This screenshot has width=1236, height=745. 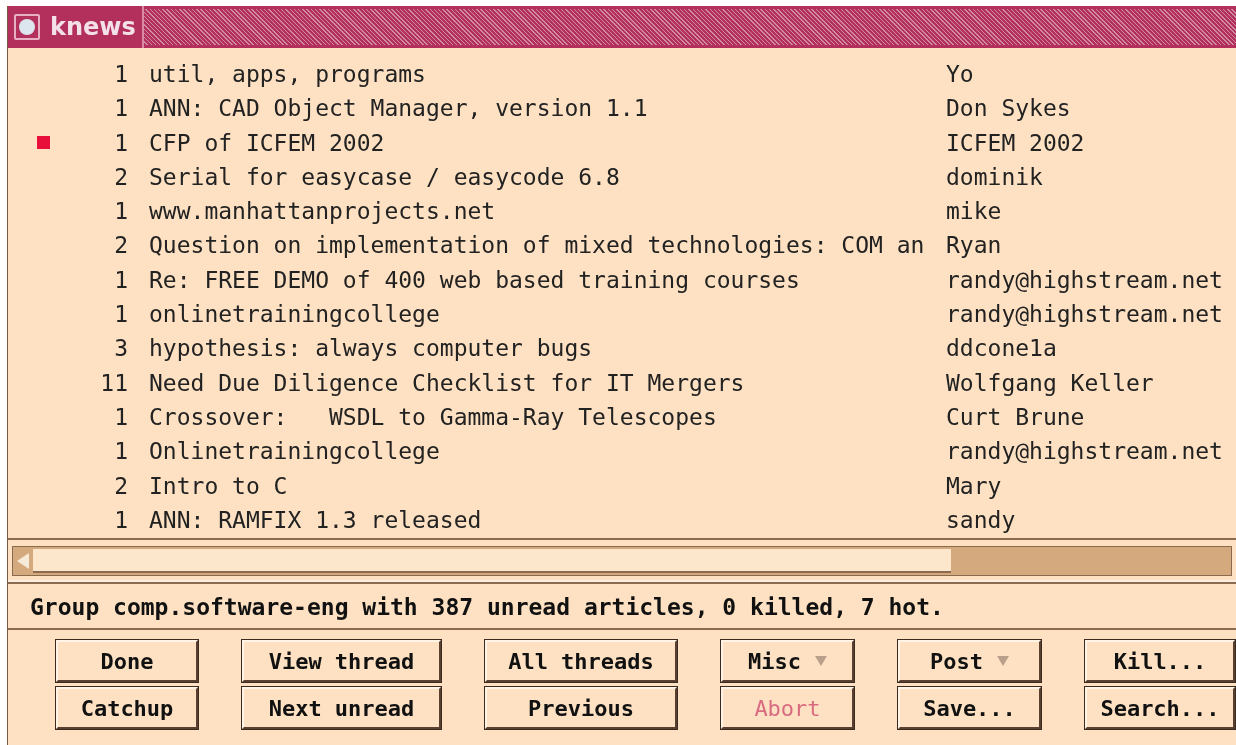 What do you see at coordinates (341, 708) in the screenshot?
I see `command-button: Next unread` at bounding box center [341, 708].